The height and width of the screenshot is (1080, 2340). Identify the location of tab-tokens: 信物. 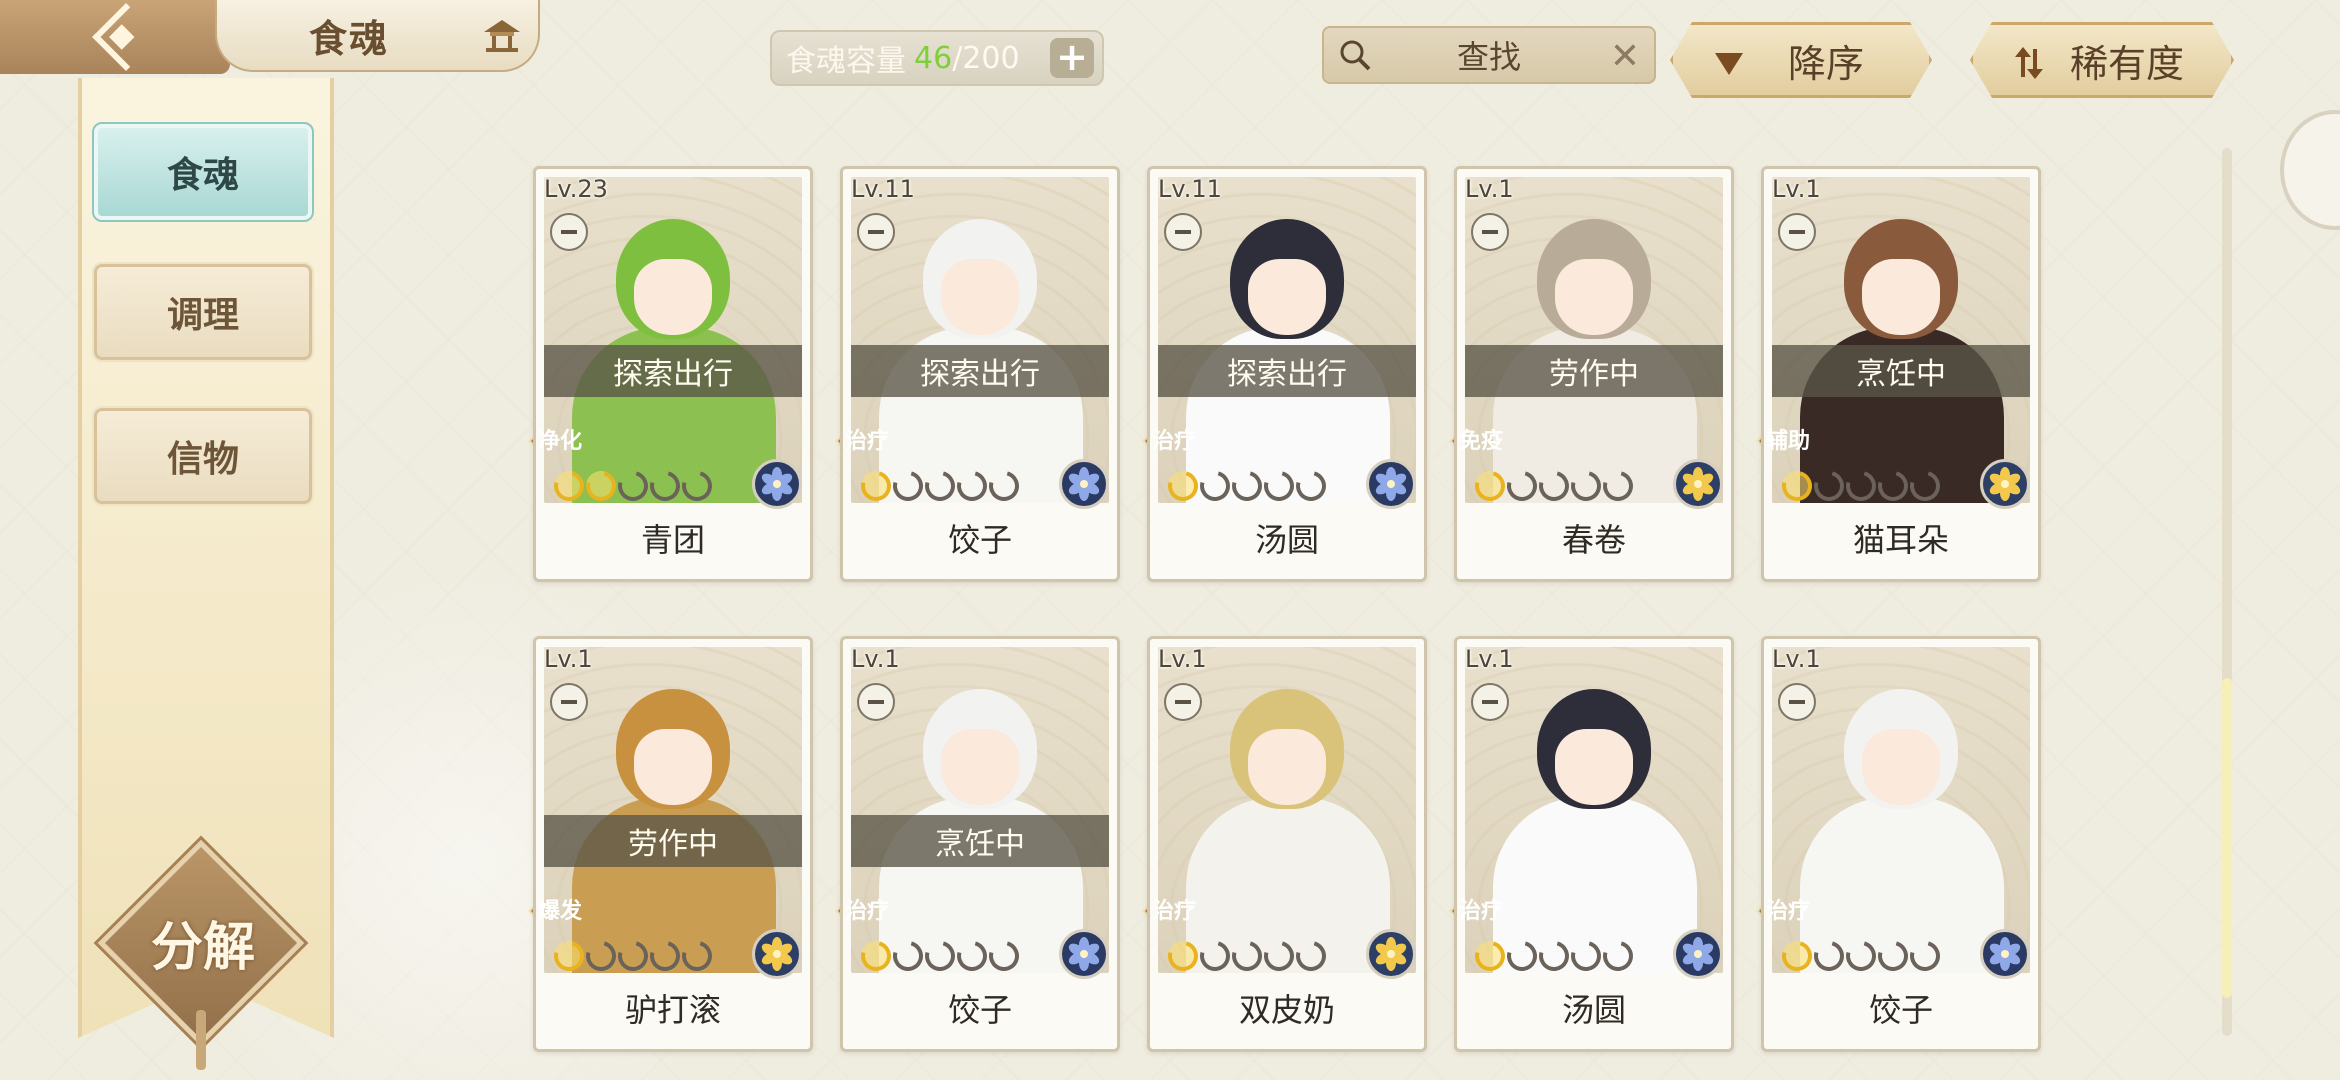
(203, 456).